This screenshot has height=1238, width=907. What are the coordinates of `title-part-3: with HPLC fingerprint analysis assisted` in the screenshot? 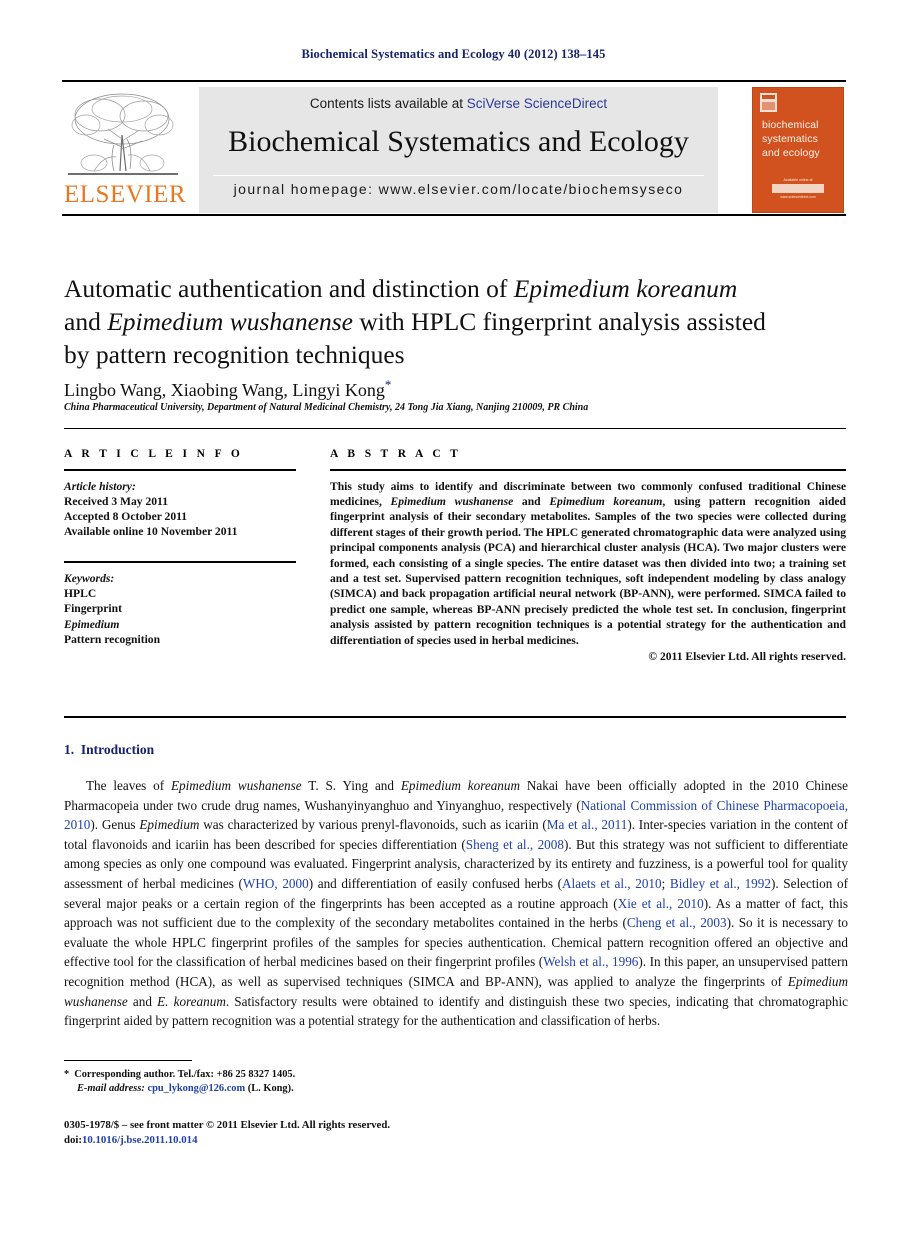 It's located at (559, 321).